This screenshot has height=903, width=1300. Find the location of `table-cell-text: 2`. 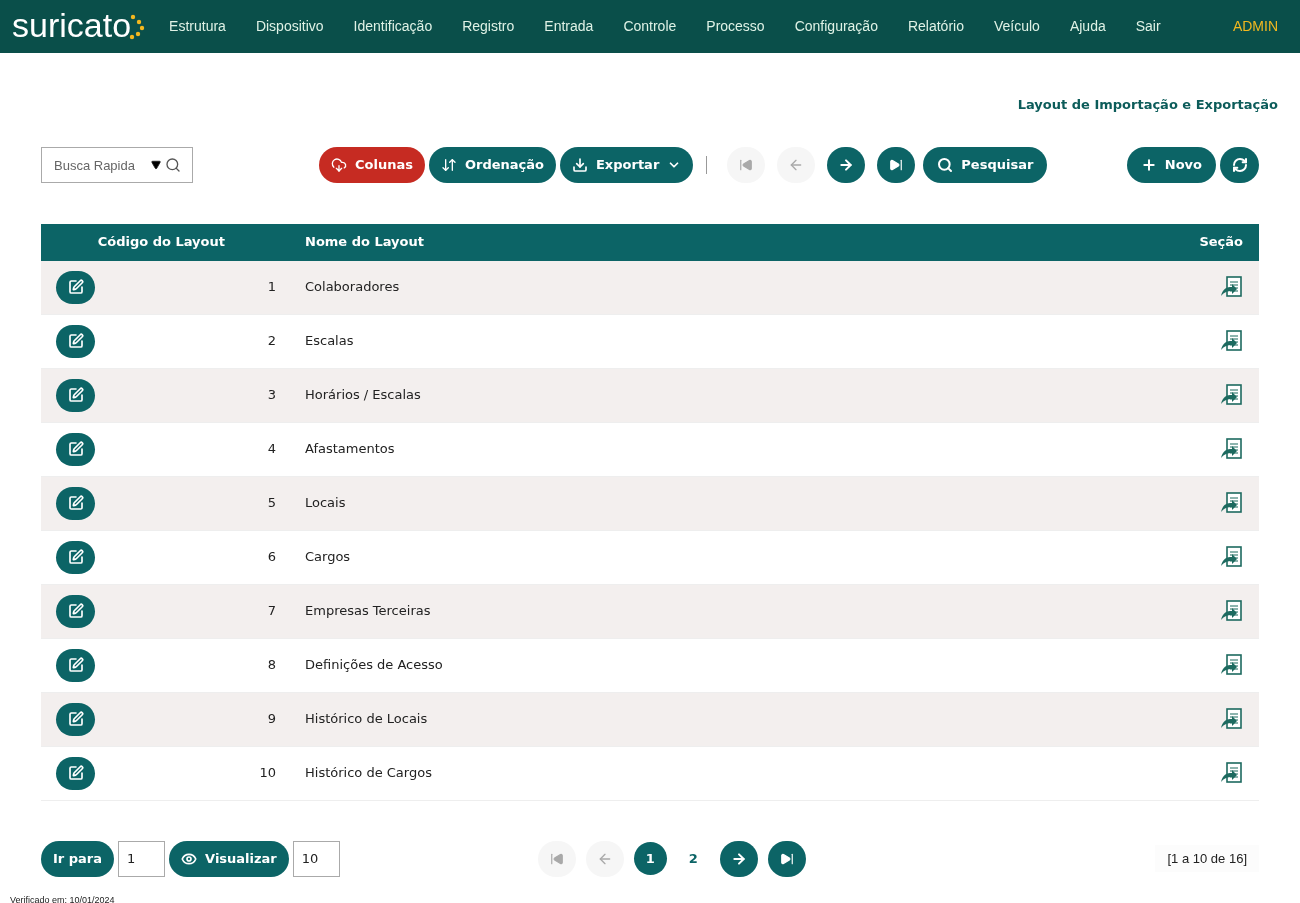

table-cell-text: 2 is located at coordinates (271, 341).